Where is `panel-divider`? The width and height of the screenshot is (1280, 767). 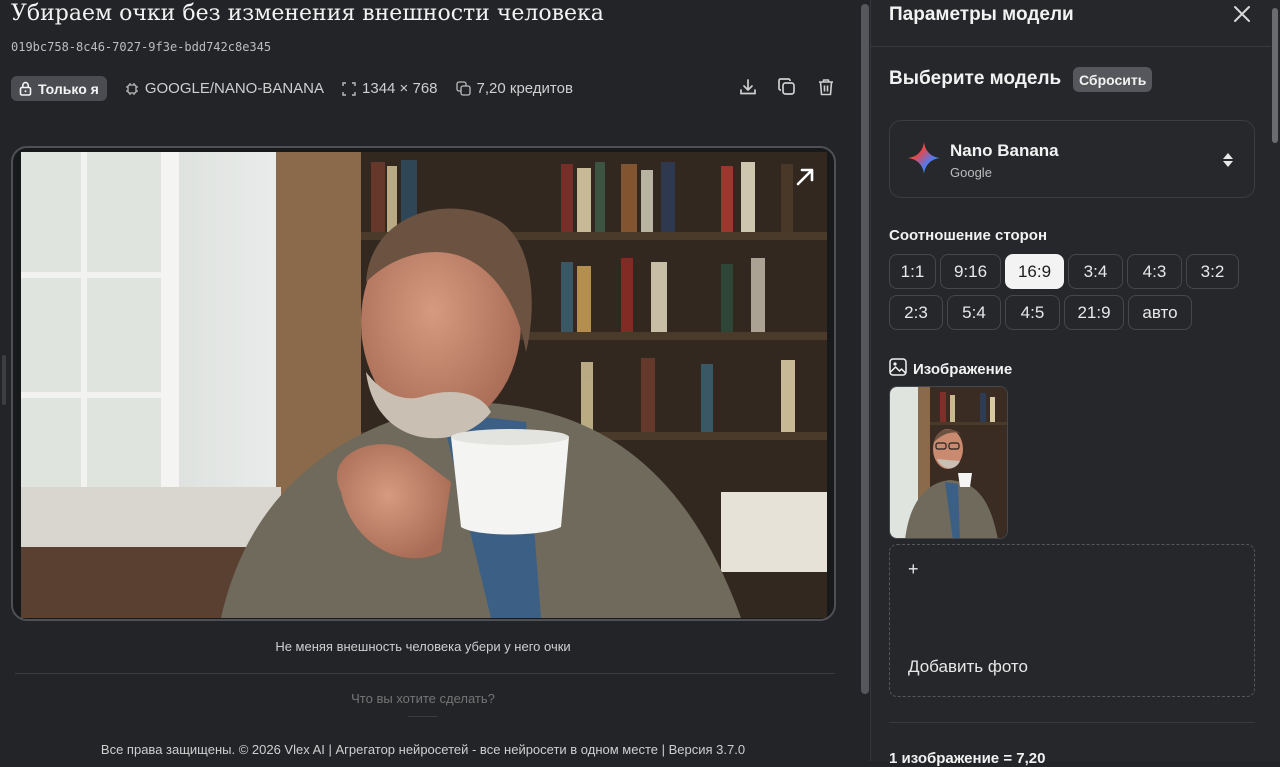 panel-divider is located at coordinates (1071, 46).